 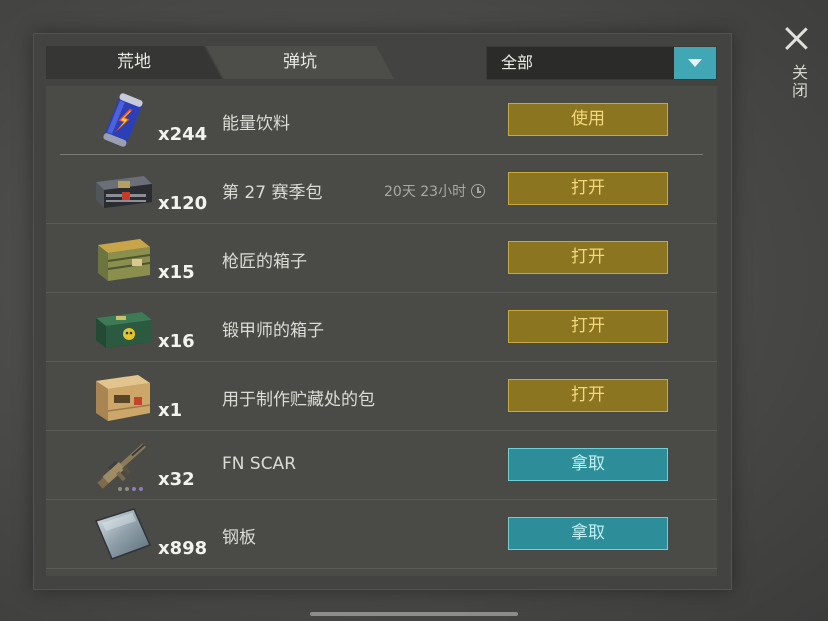 What do you see at coordinates (381, 189) in the screenshot?
I see `list-item: x120 第 27 赛季包 20天 23小时 打开` at bounding box center [381, 189].